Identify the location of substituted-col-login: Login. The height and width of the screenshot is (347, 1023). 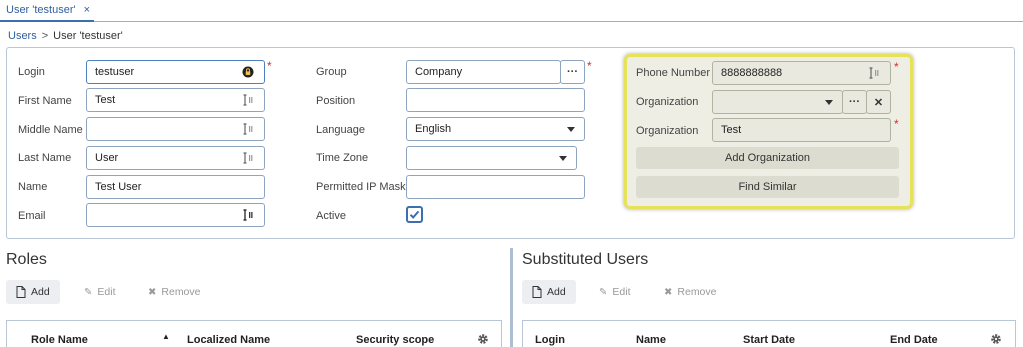
(550, 340).